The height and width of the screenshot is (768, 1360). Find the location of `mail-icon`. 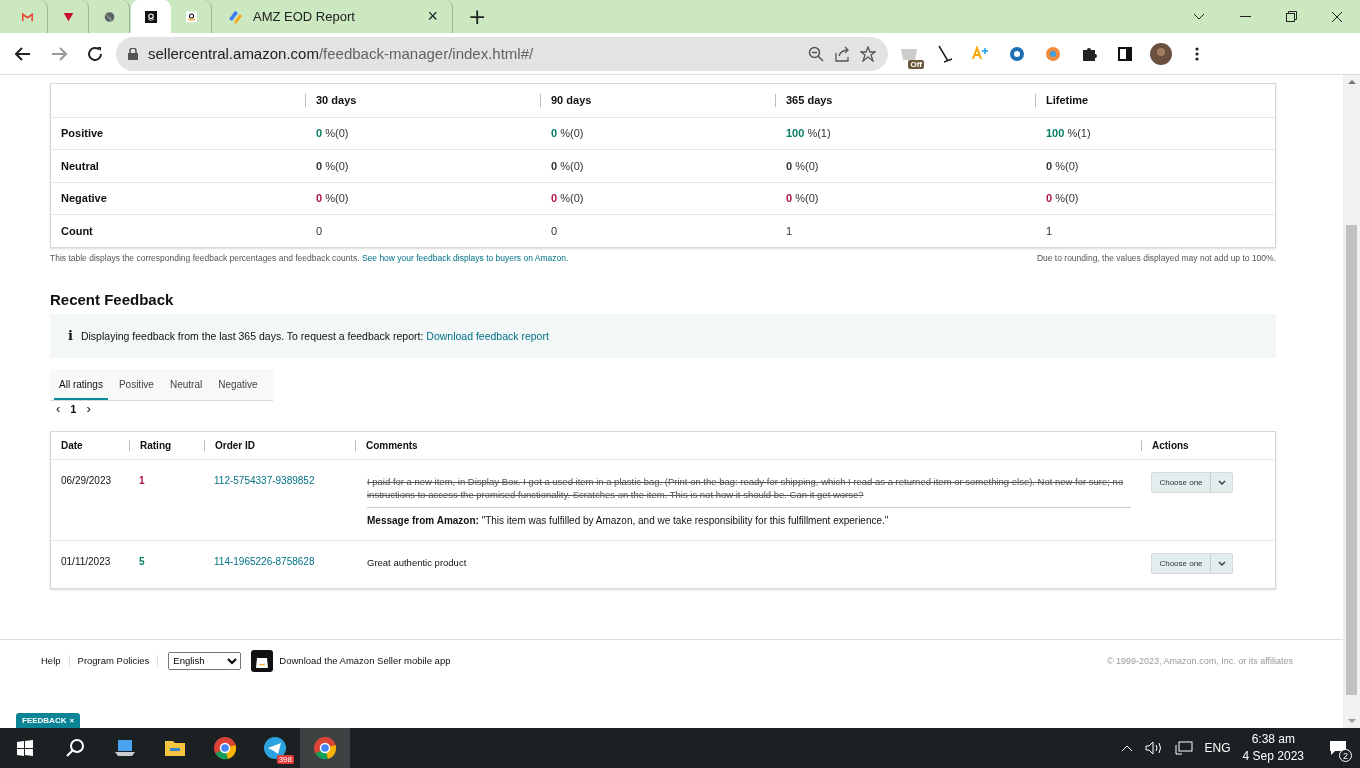

mail-icon is located at coordinates (27, 16).